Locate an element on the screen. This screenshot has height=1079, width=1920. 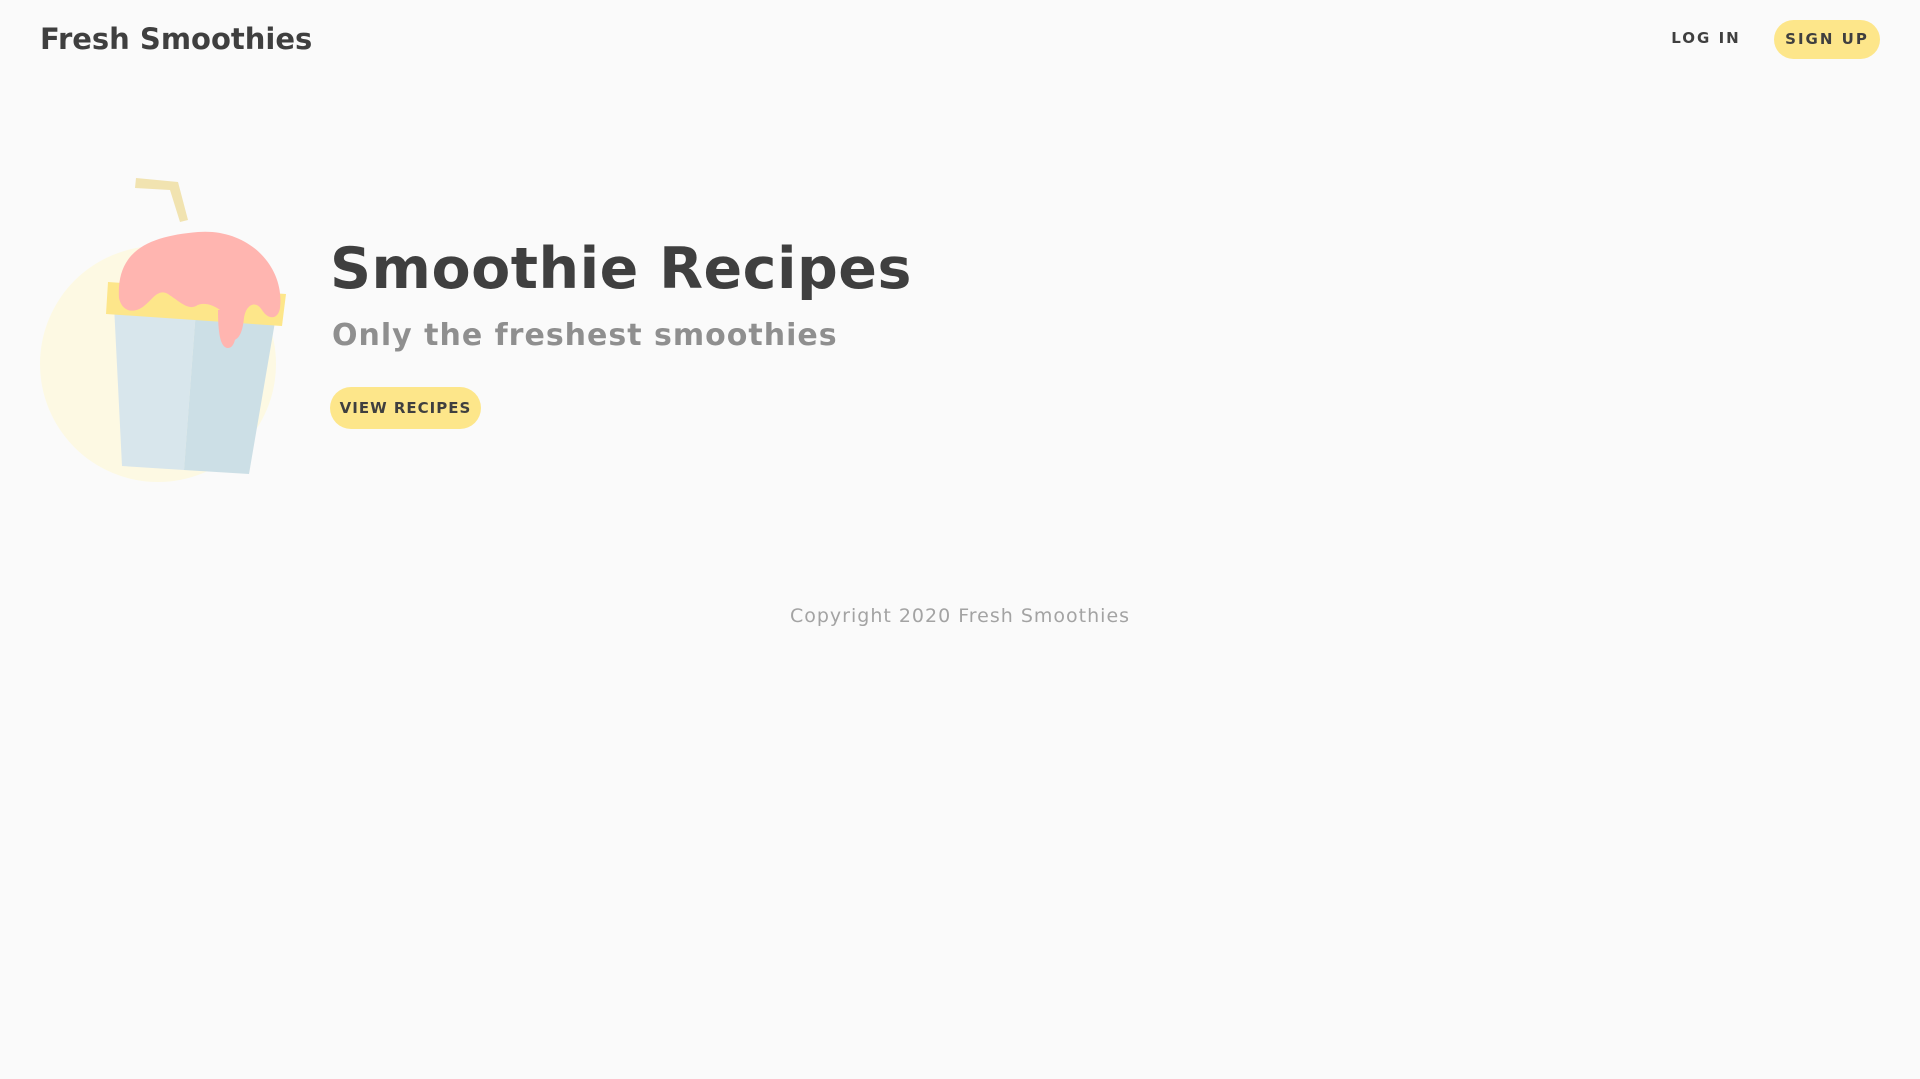
top-nav: Fresh Smoothies LOG IN SIGN UP is located at coordinates (960, 41).